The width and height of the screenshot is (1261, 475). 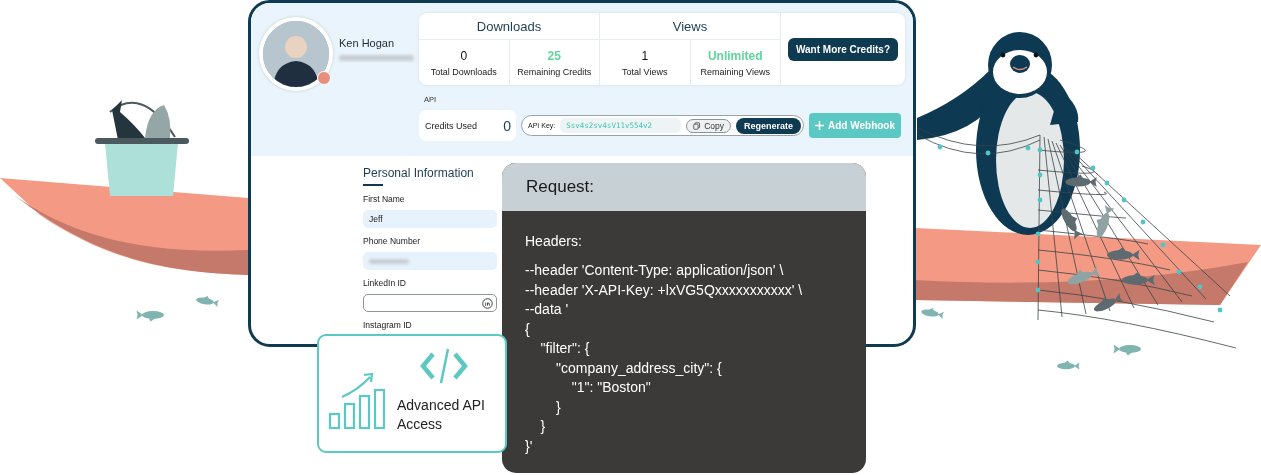 I want to click on linkedin-icon, so click(x=487, y=303).